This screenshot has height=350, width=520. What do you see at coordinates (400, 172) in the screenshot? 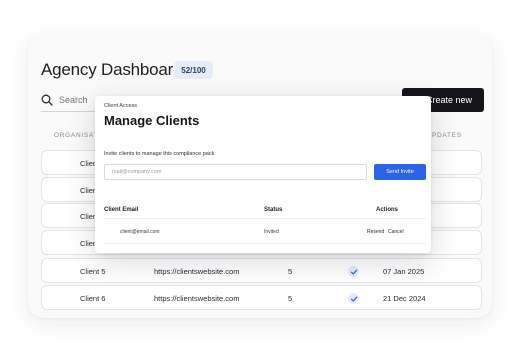
I see `send-invite-button: Send Invite` at bounding box center [400, 172].